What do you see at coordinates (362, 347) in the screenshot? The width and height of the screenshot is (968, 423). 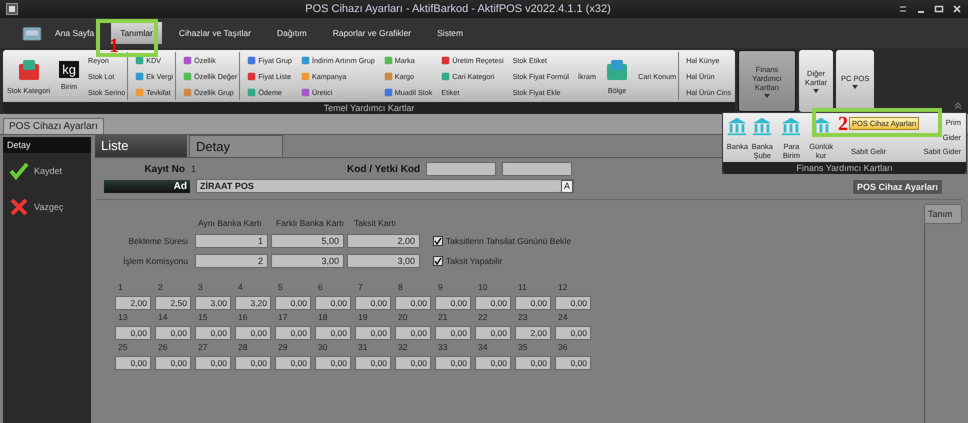 I see `installment-number: 31` at bounding box center [362, 347].